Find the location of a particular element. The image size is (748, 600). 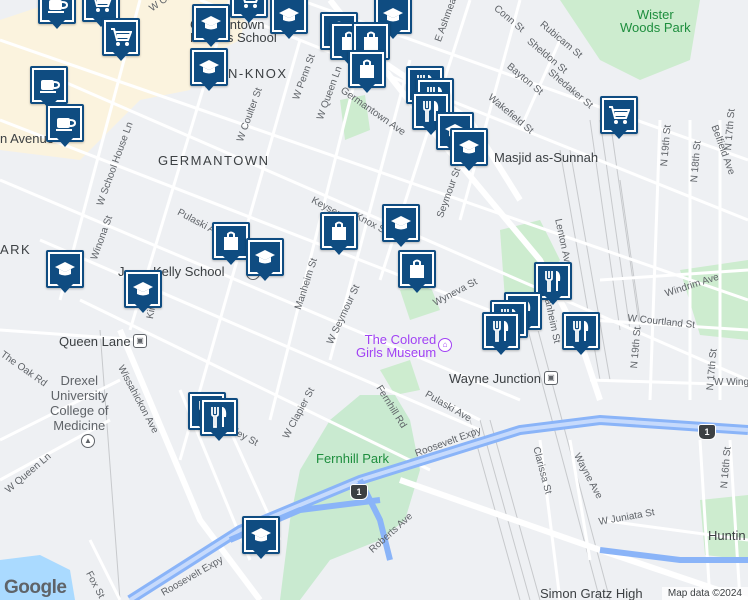

poi-label: Simon Gratz High is located at coordinates (591, 593).